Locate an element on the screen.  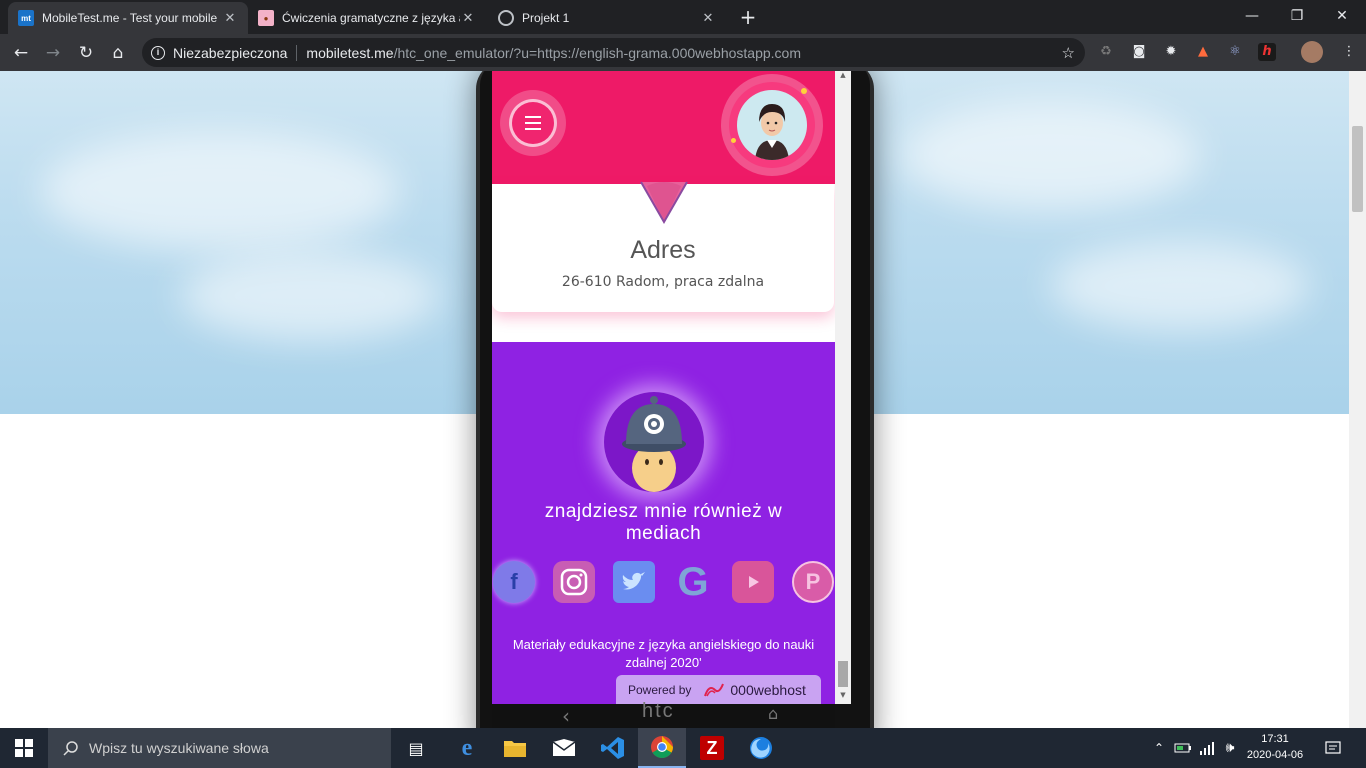
clock-time: 17:31 is located at coordinates (1275, 739).